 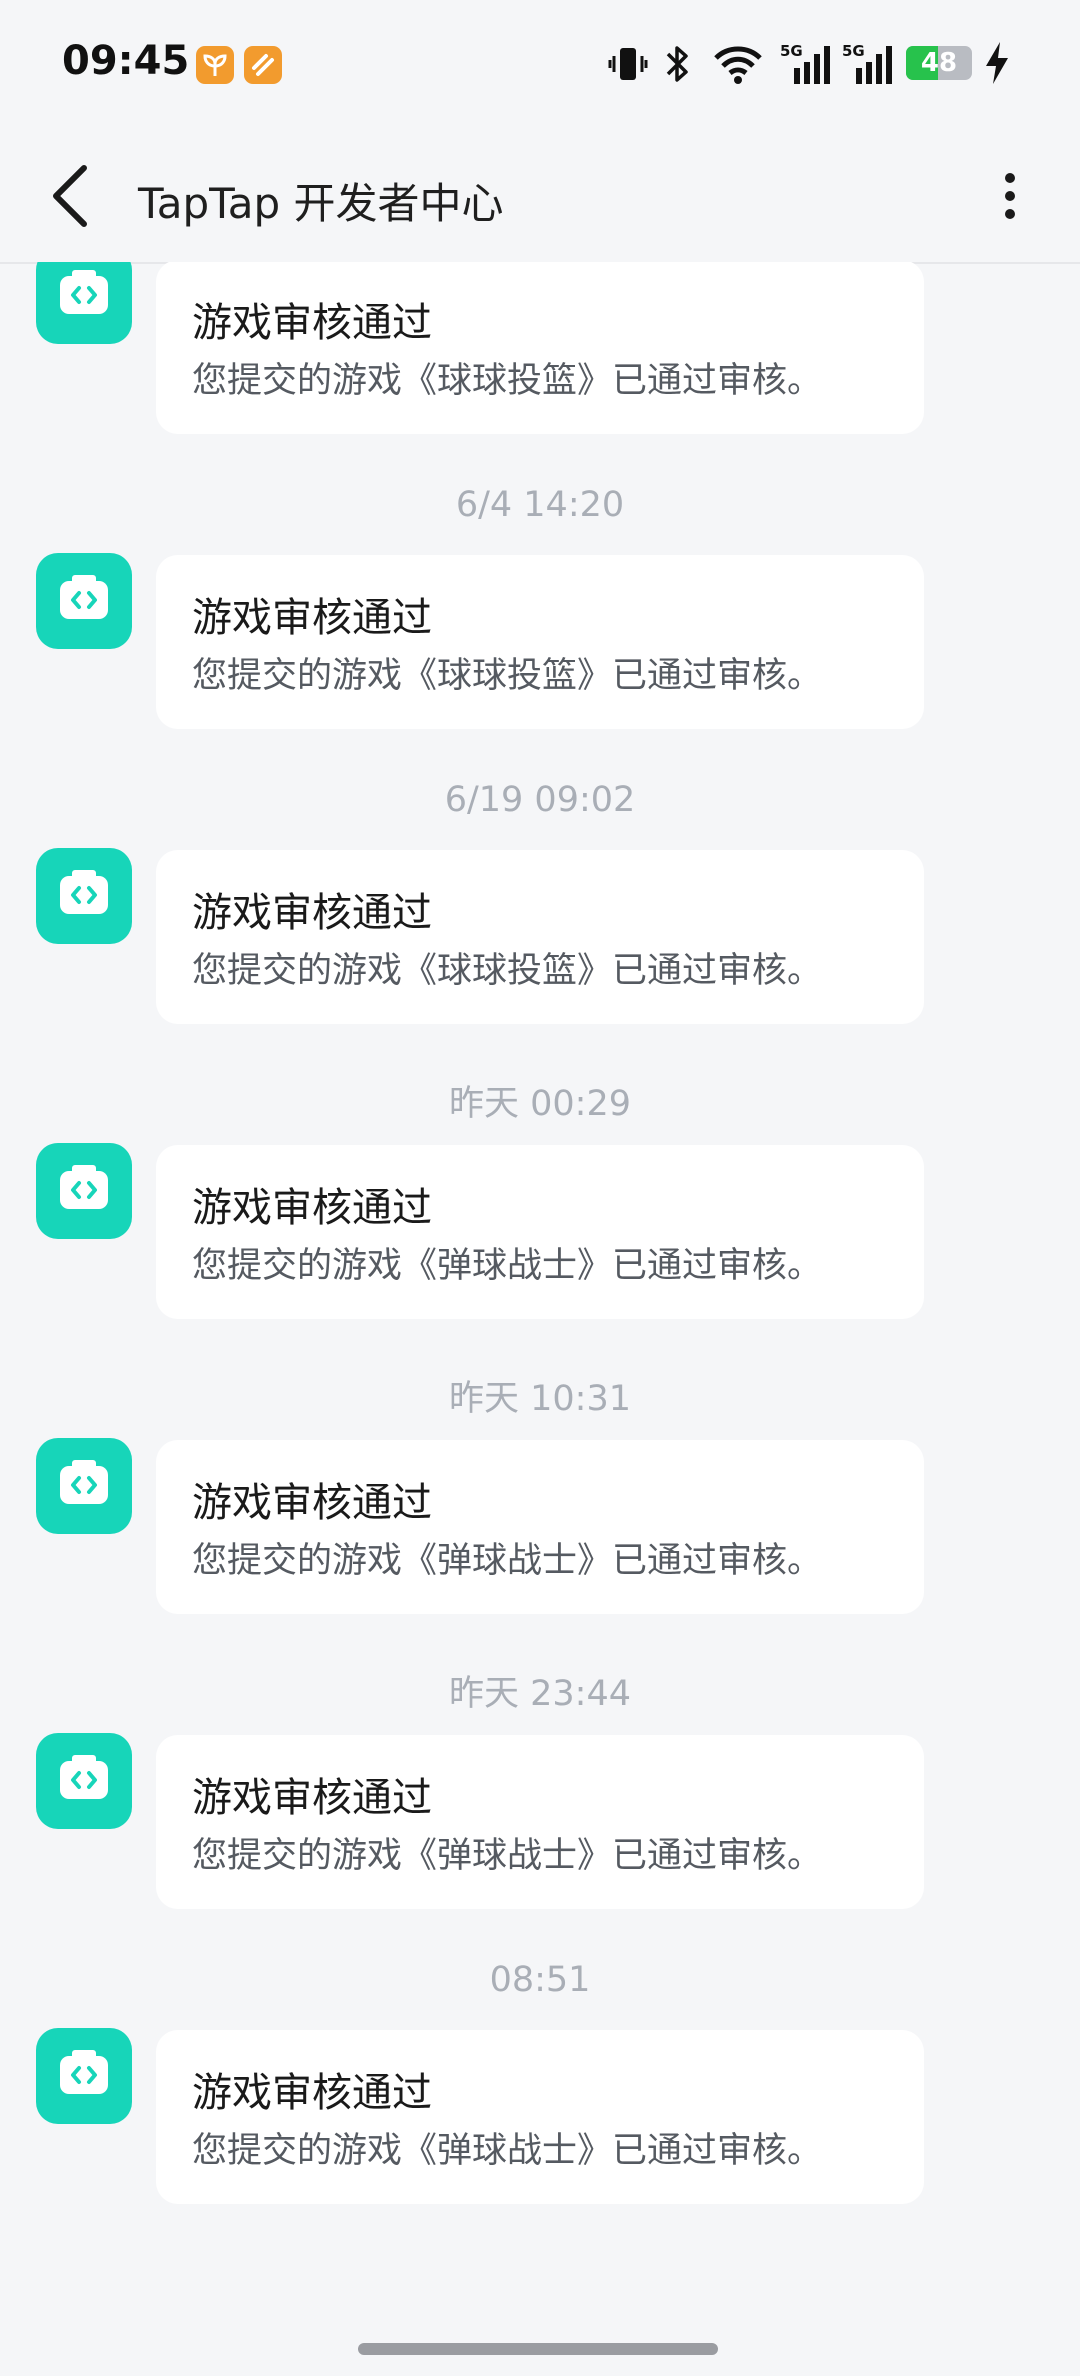 What do you see at coordinates (678, 66) in the screenshot?
I see `bluetooth-icon` at bounding box center [678, 66].